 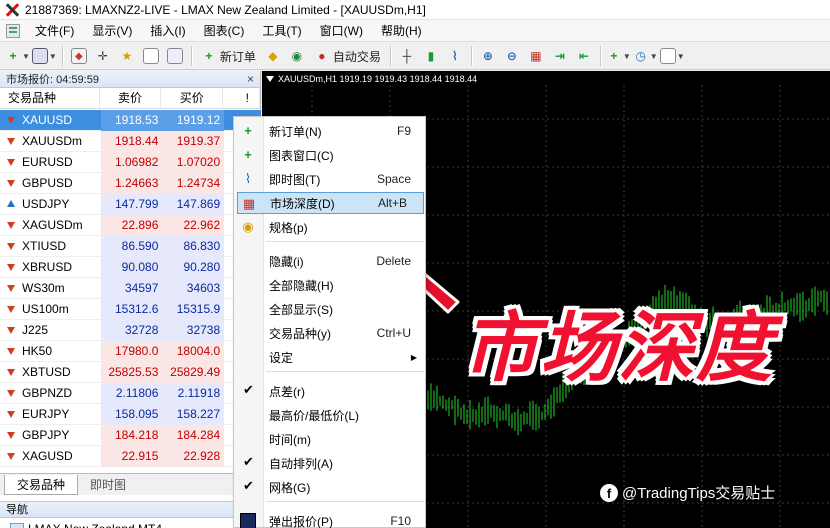 What do you see at coordinates (250, 79) in the screenshot?
I see `close-icon: ×` at bounding box center [250, 79].